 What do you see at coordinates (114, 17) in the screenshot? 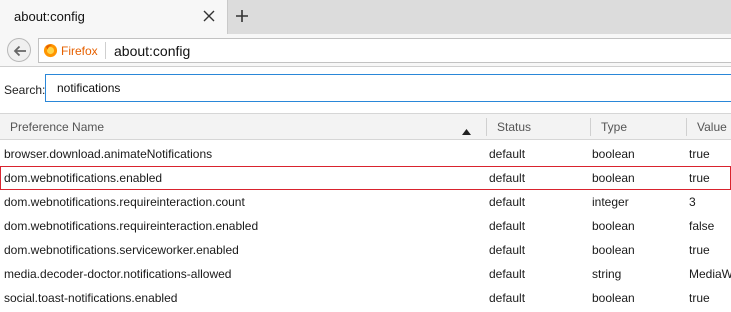
I see `tab-about-config: about:config` at bounding box center [114, 17].